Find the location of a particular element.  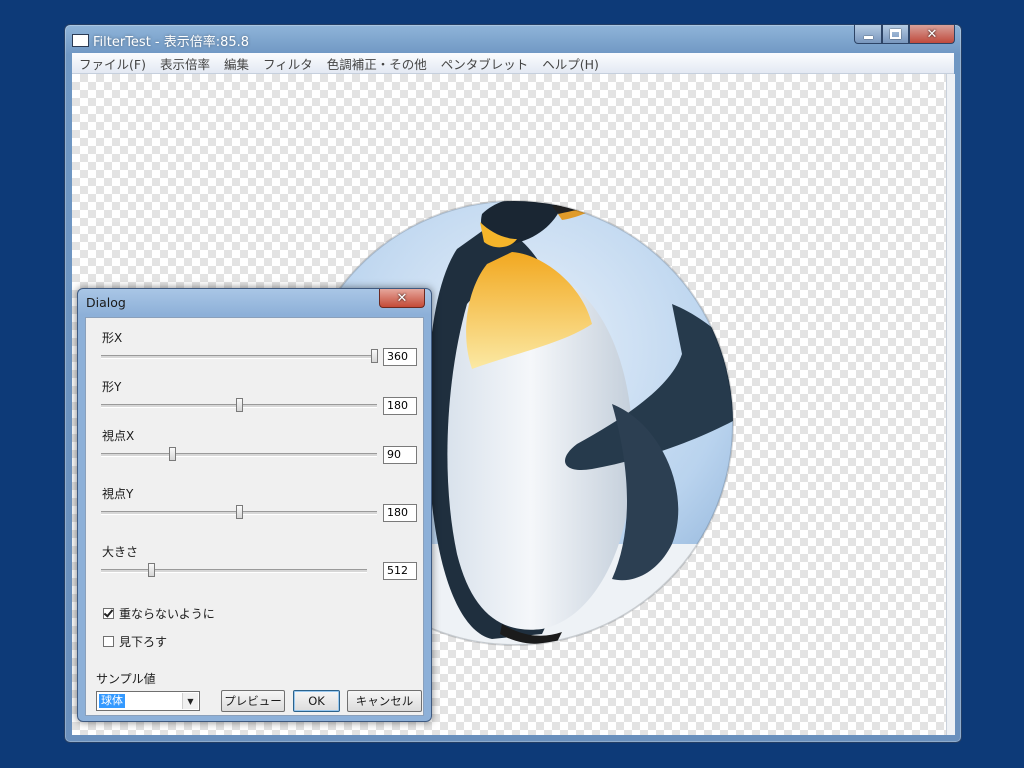

menu-pen-tablet: ペンタブレット is located at coordinates (485, 63).